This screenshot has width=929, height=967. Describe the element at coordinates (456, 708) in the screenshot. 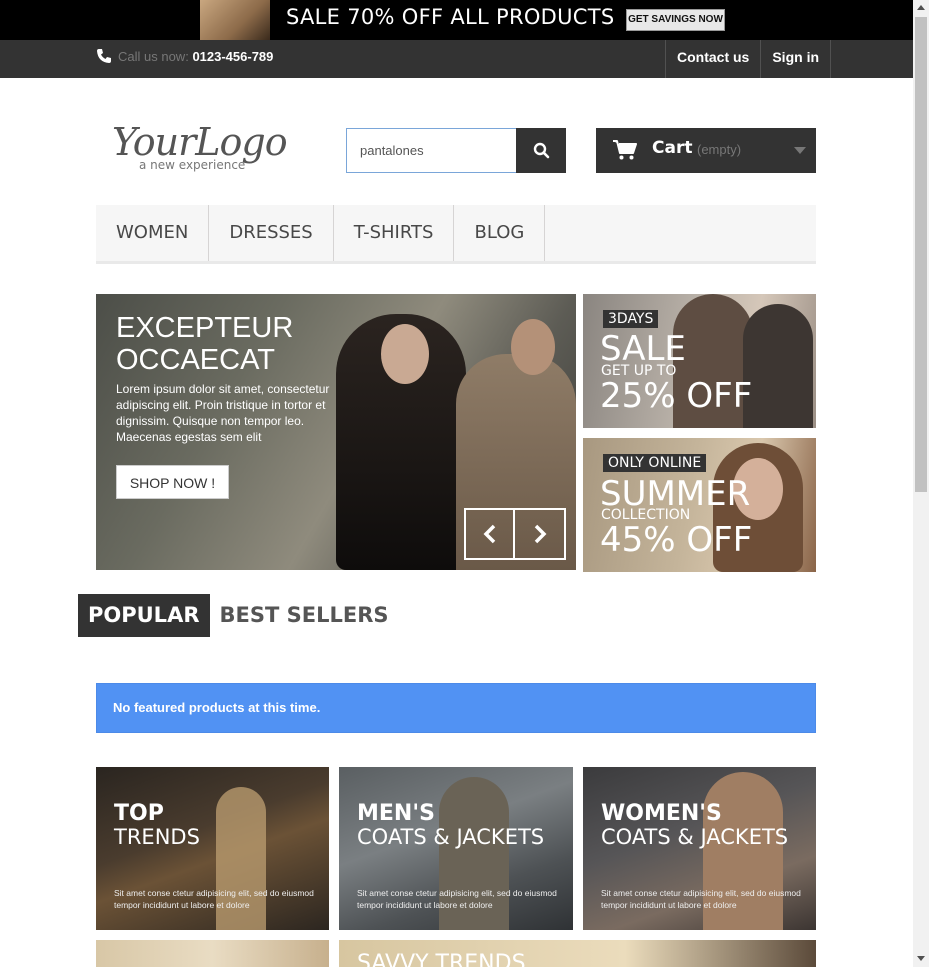

I see `no-products-alert: No featured products at this time.` at that location.